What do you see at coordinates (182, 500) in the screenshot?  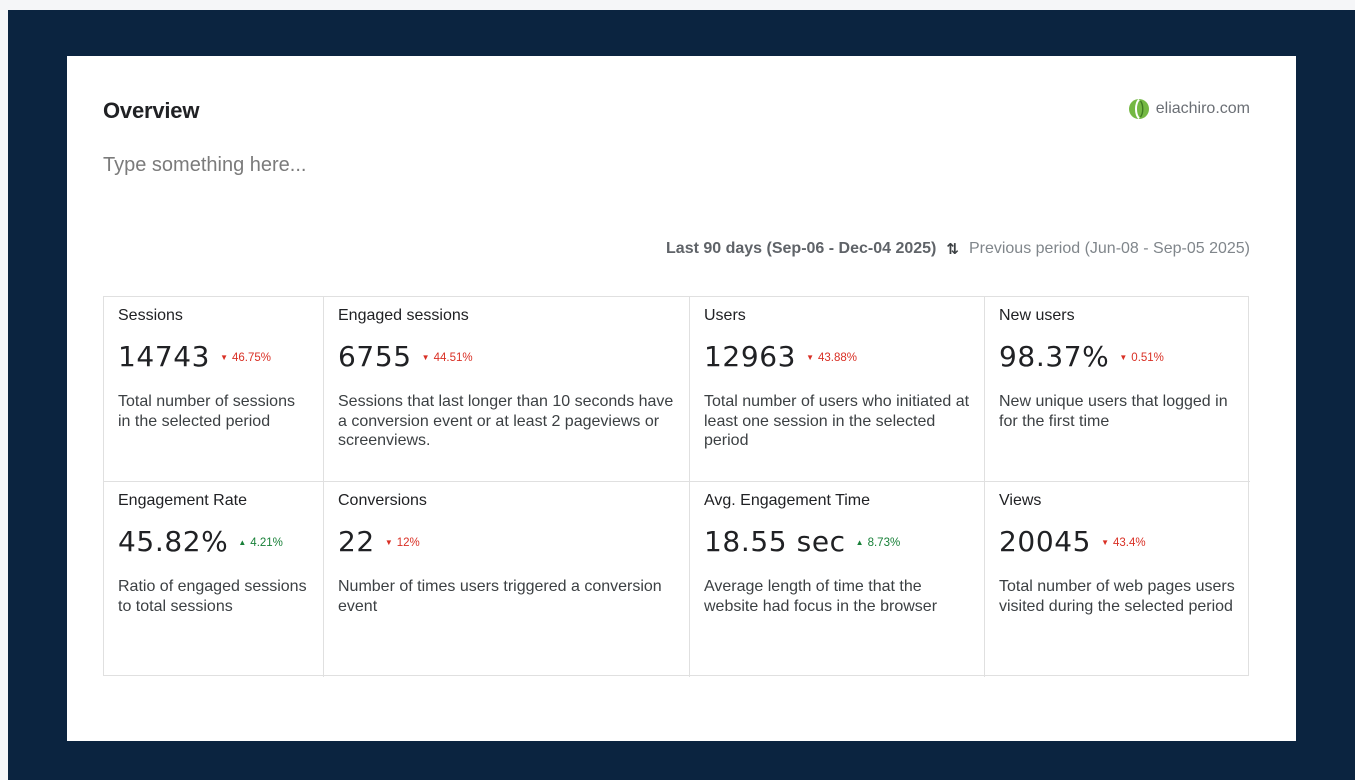 I see `metric-name: Engagement Rate` at bounding box center [182, 500].